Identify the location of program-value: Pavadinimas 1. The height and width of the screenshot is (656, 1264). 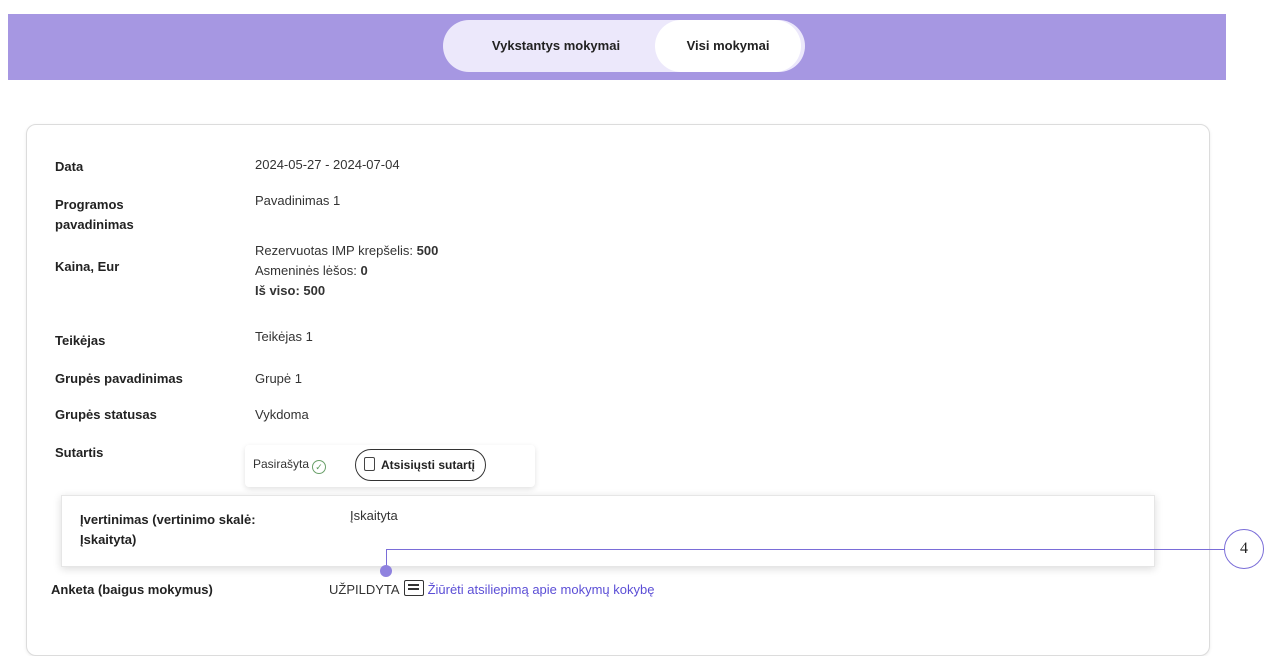
(298, 200).